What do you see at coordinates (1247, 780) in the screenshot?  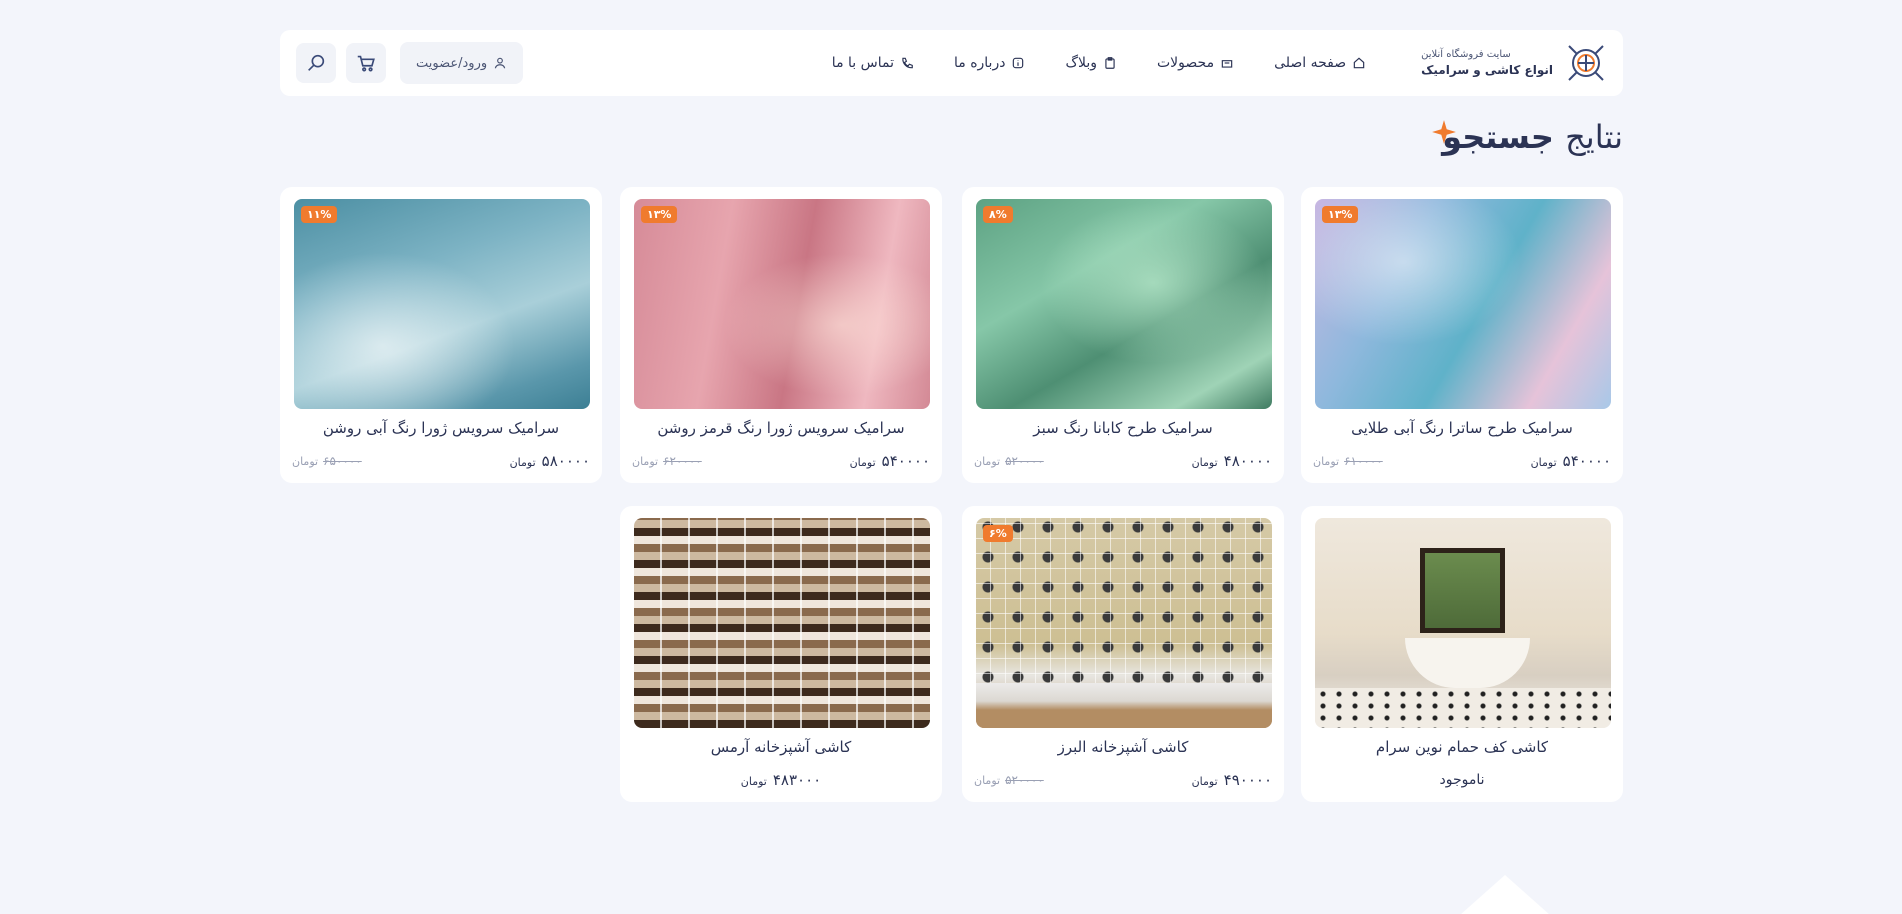 I see `price-value: ۴۹۰۰۰۰` at bounding box center [1247, 780].